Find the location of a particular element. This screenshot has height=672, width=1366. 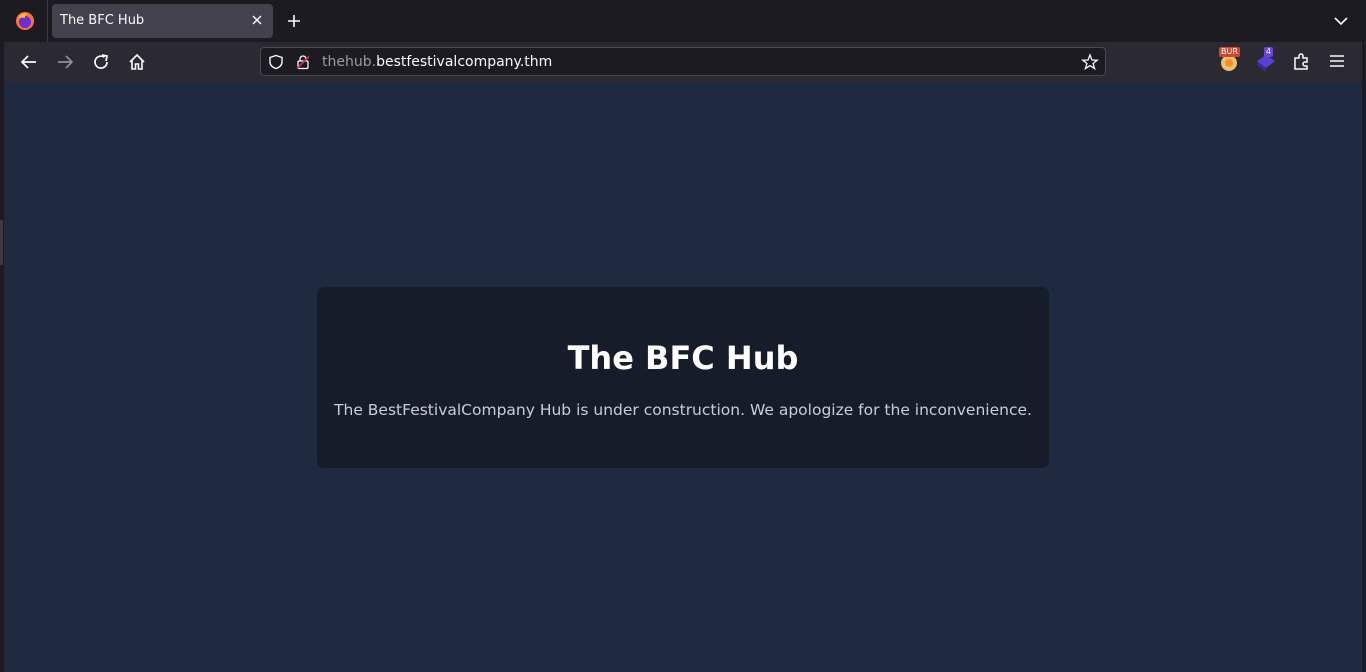

new-tab-plus-icon is located at coordinates (294, 21).